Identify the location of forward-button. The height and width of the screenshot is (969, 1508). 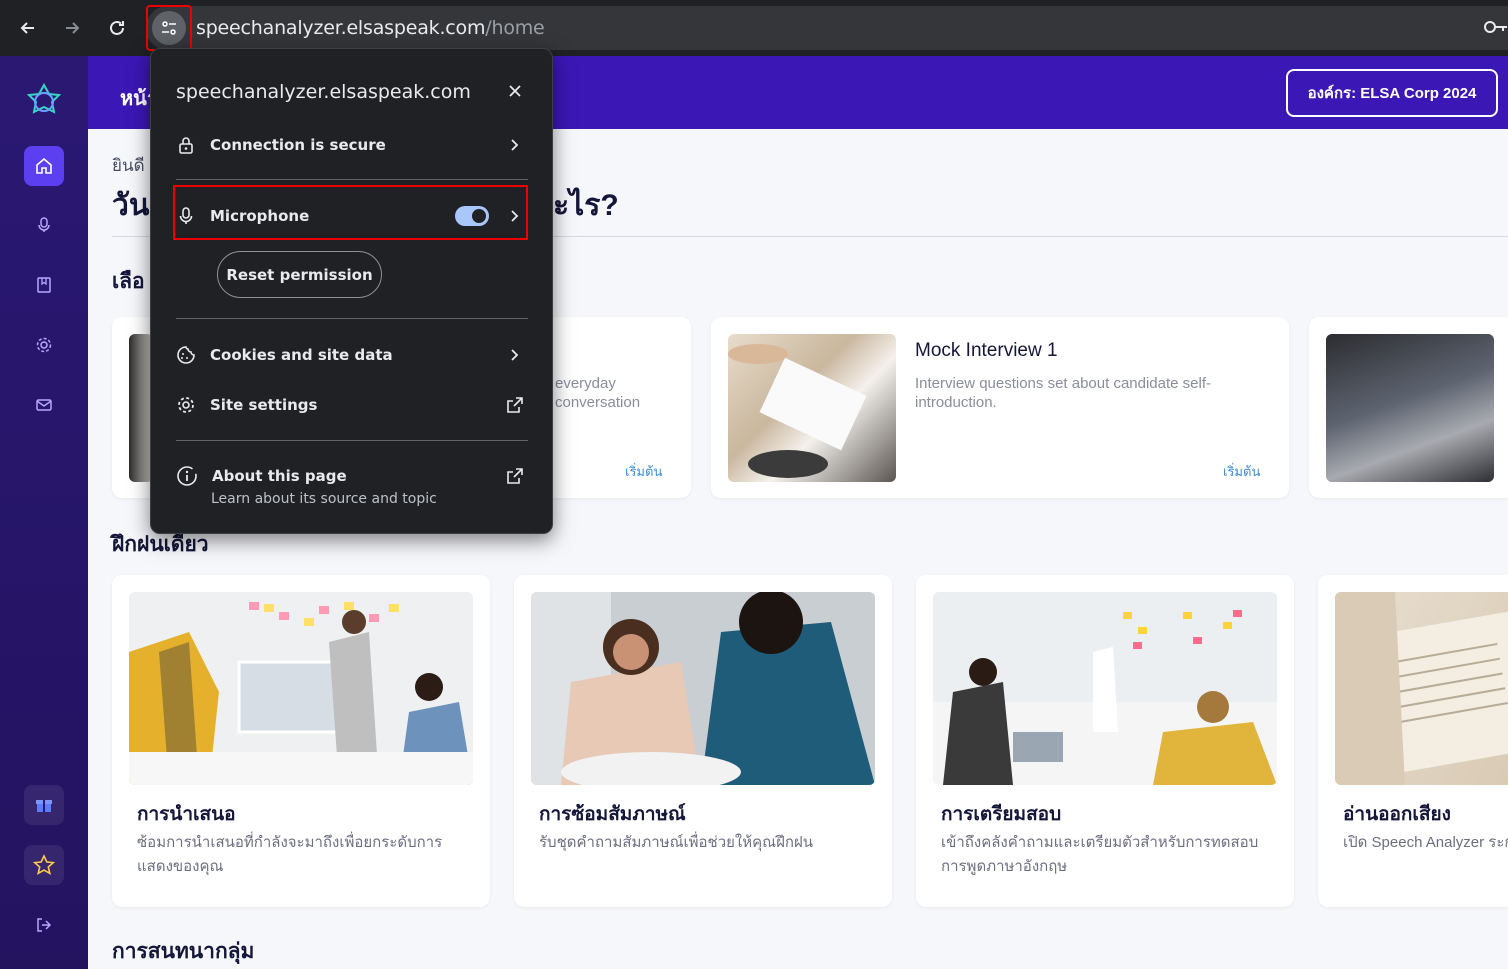
(72, 28).